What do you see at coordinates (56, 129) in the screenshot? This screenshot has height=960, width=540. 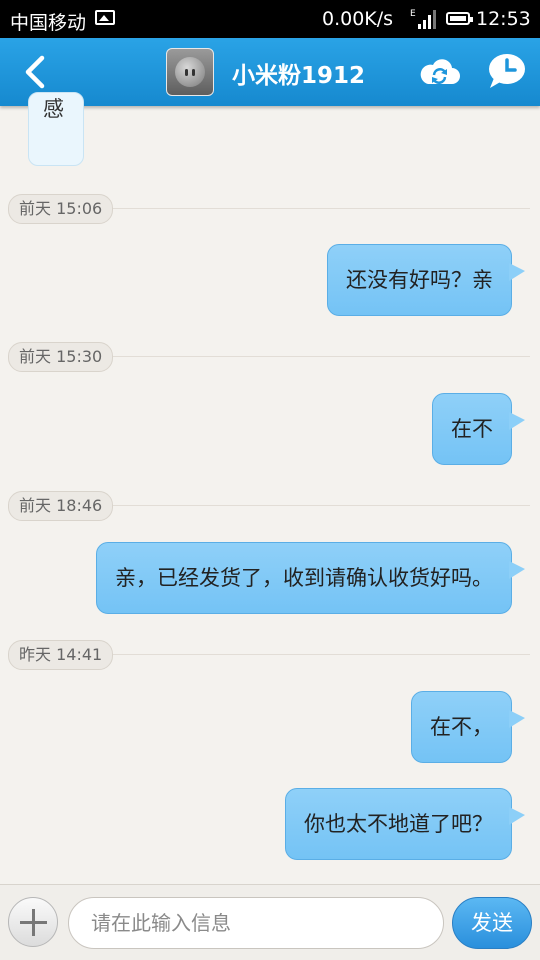 I see `previous-message-bubble: 感` at bounding box center [56, 129].